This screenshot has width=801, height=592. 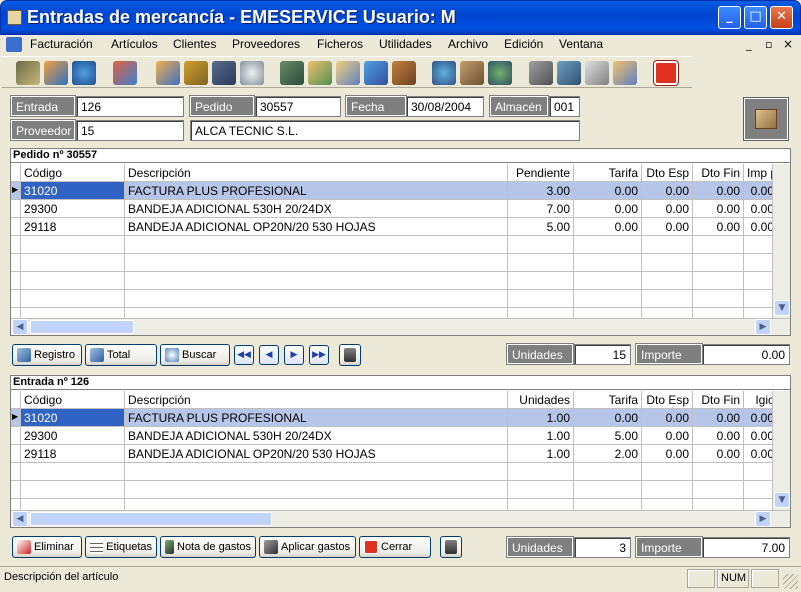 What do you see at coordinates (73, 209) in the screenshot?
I see `table-cell: 29300` at bounding box center [73, 209].